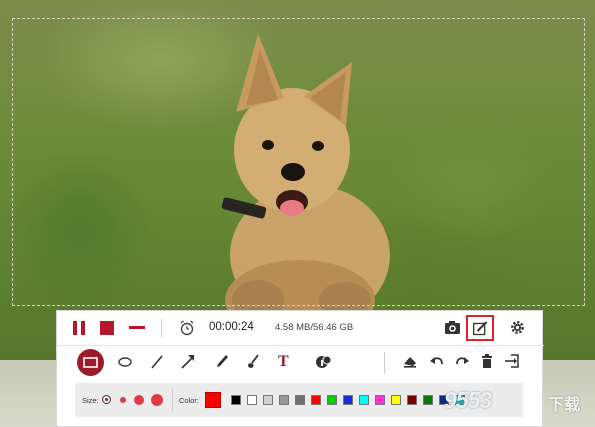  I want to click on drawing-tools-row: T, so click(300, 363).